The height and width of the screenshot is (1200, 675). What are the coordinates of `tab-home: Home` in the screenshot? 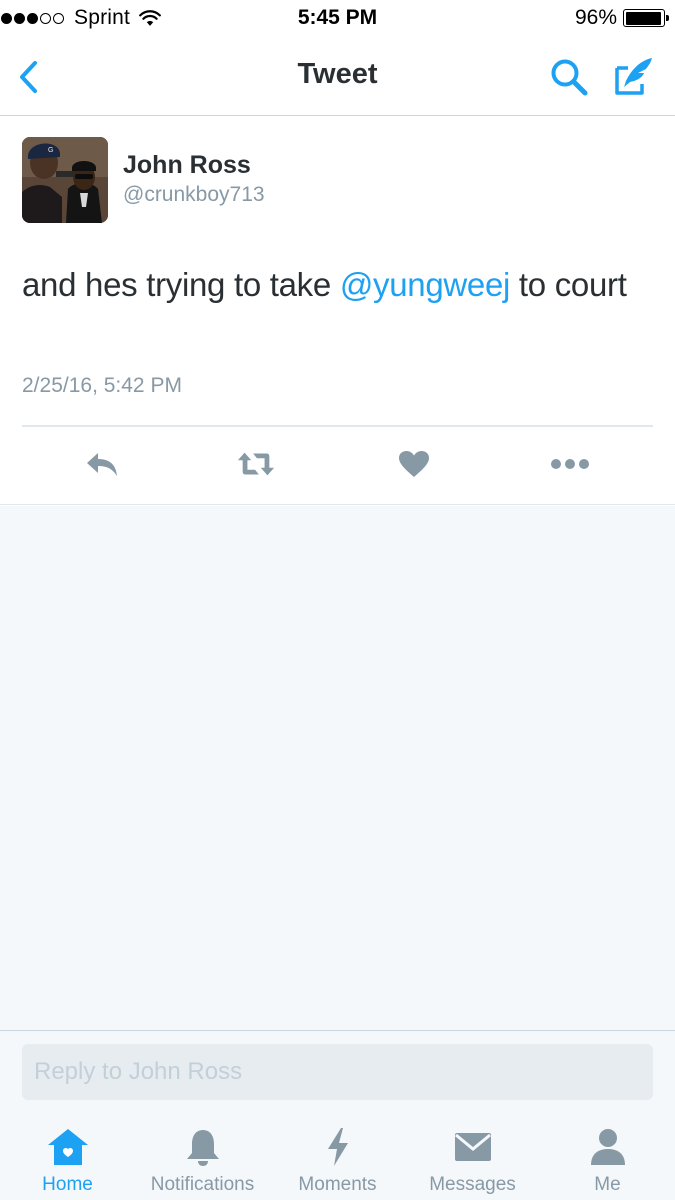 It's located at (67, 1156).